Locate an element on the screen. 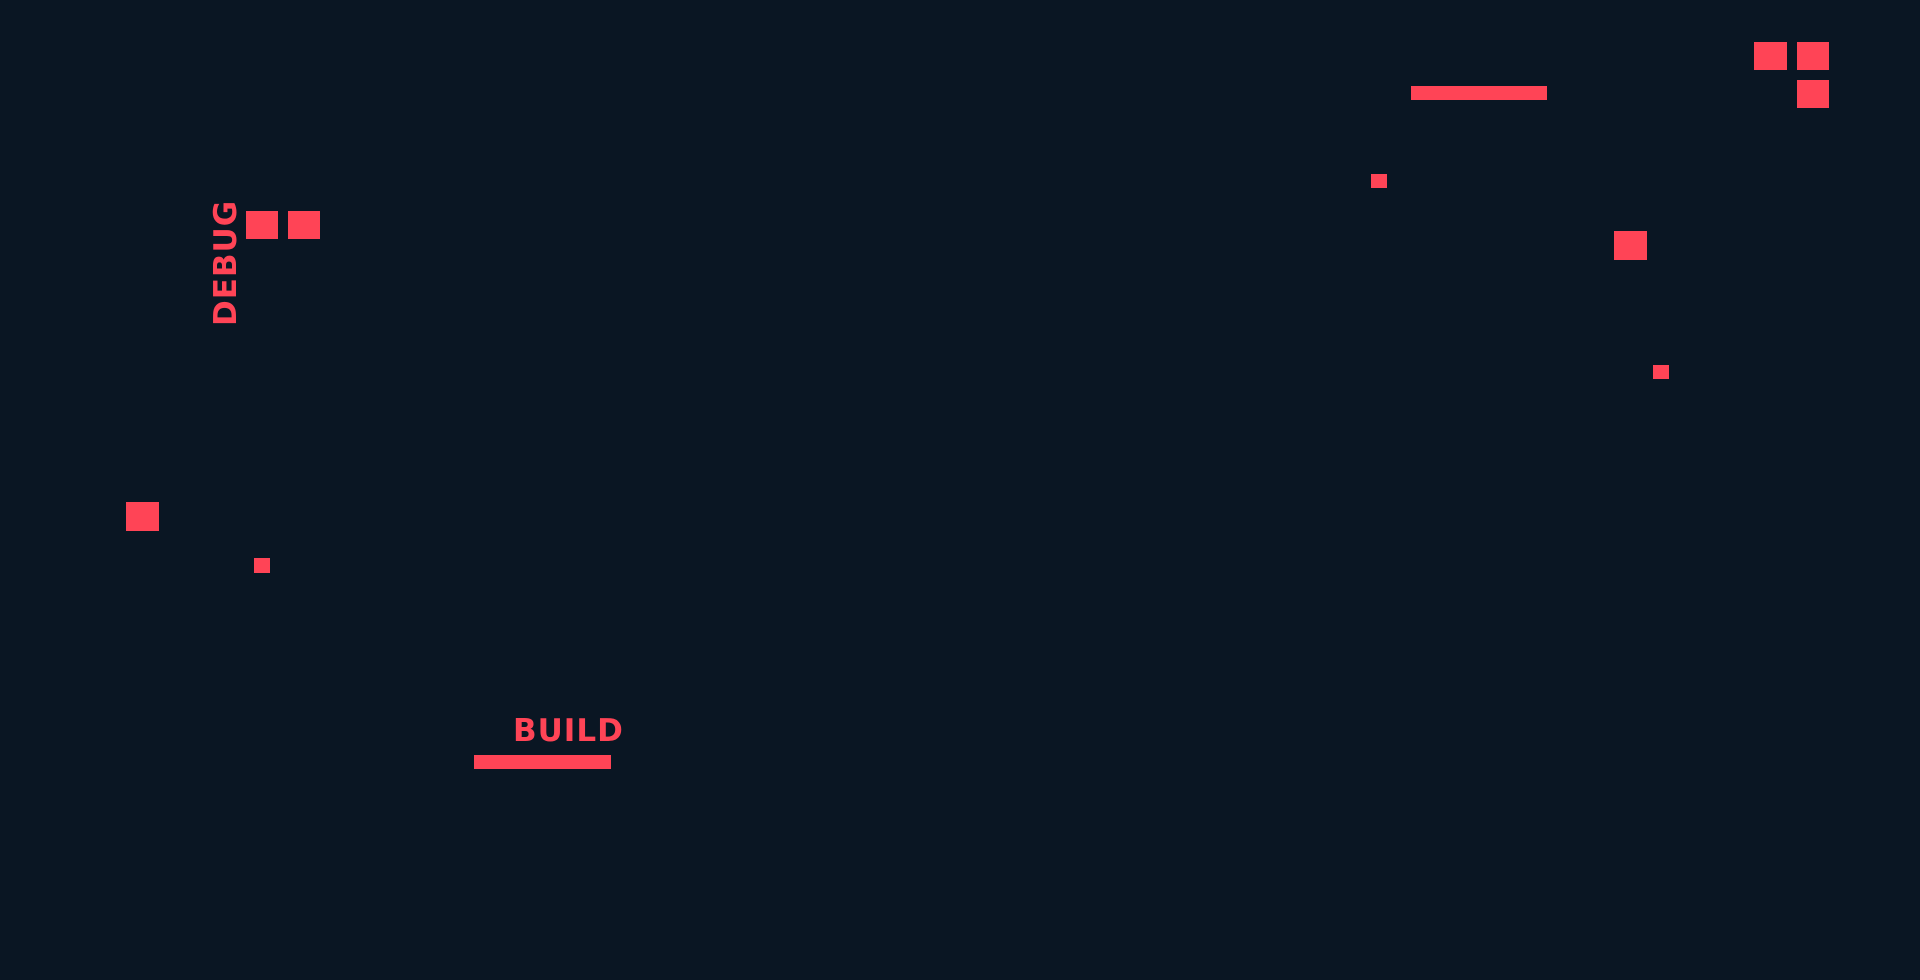 Image resolution: width=1920 pixels, height=980 pixels. build-label: BUILD is located at coordinates (568, 731).